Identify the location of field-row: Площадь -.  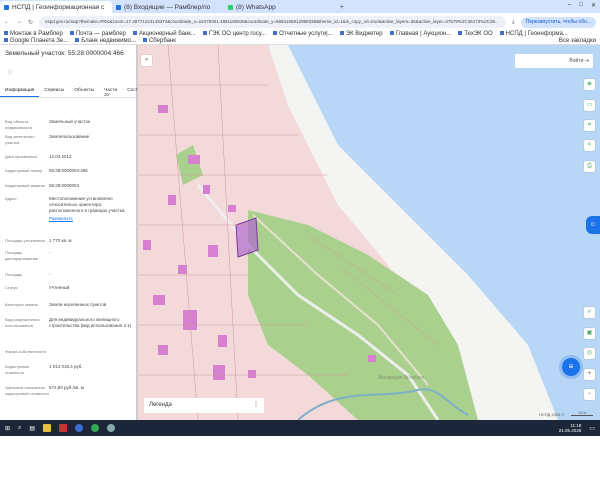
(69, 275).